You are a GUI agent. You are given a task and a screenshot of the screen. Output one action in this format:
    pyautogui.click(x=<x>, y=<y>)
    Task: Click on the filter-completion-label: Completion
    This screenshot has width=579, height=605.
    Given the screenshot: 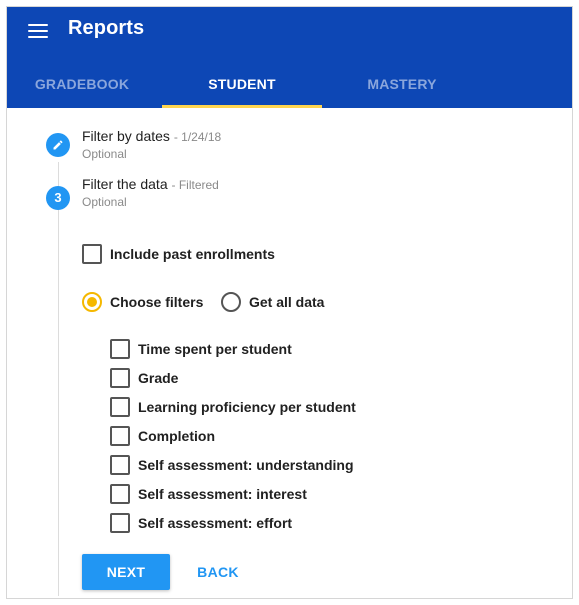 What is the action you would take?
    pyautogui.click(x=176, y=436)
    